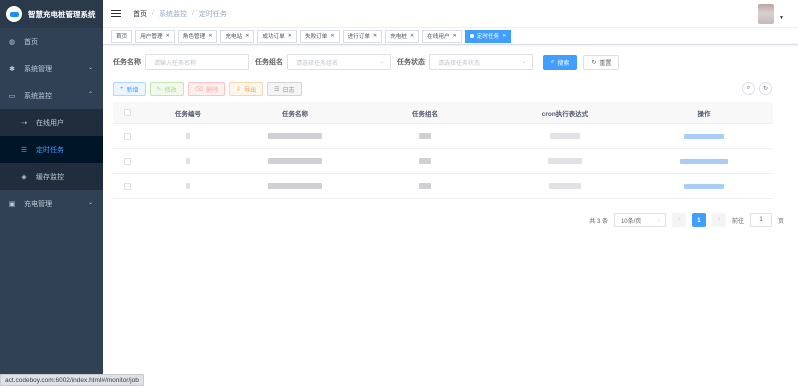  Describe the element at coordinates (51, 68) in the screenshot. I see `sidebar-item-system: ✱ 系统管理 ⌄` at that location.